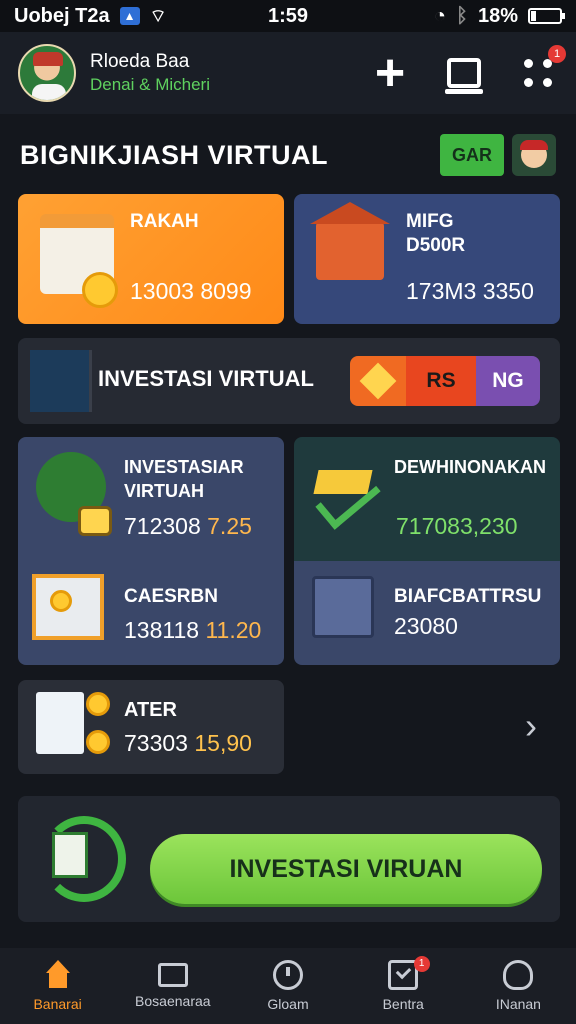 Image resolution: width=576 pixels, height=1024 pixels. Describe the element at coordinates (173, 1001) in the screenshot. I see `nav-label-monitor: Bosaenaraa` at that location.